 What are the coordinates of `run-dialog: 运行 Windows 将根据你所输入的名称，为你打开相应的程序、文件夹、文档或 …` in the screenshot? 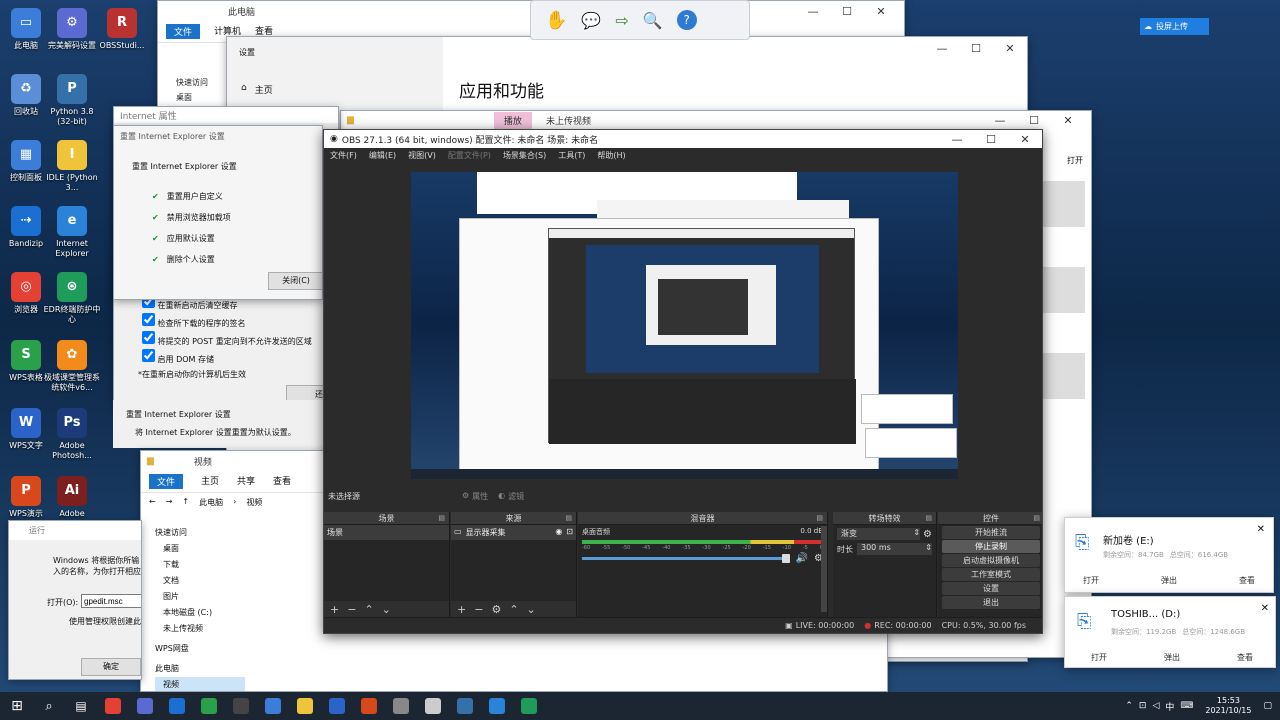 It's located at (75, 600).